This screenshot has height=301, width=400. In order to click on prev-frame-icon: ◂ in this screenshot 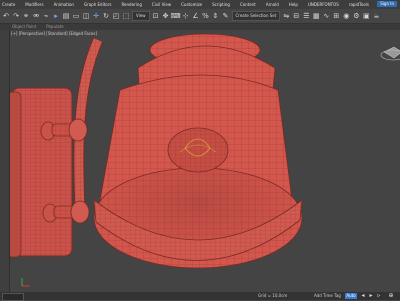, I will do `click(363, 296)`.